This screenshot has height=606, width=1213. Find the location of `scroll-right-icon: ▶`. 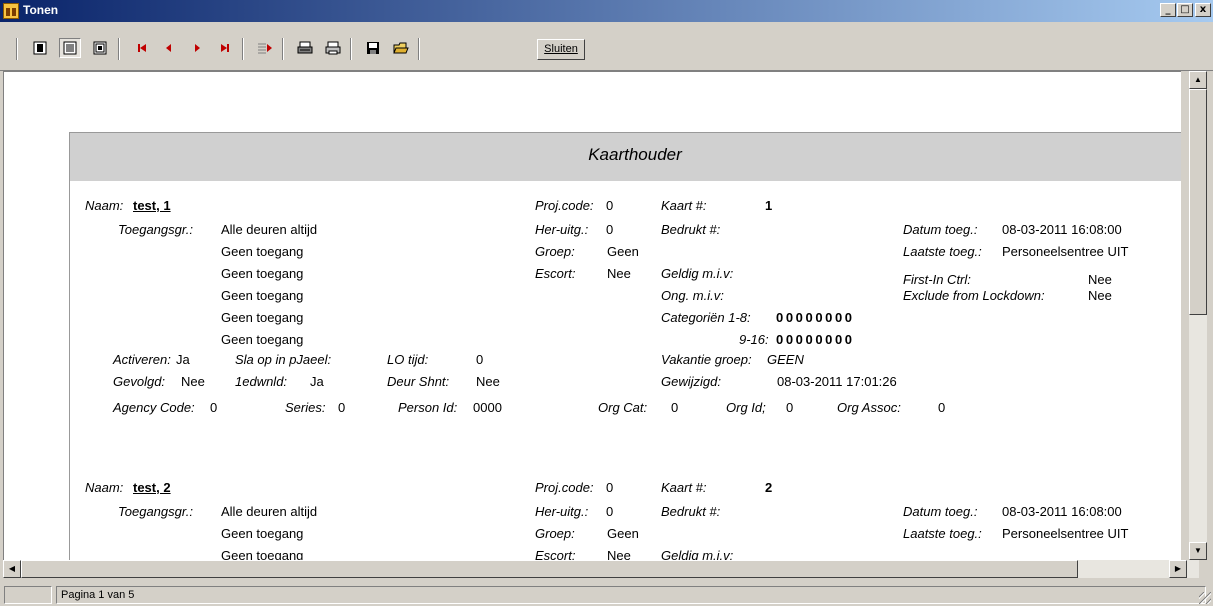

scroll-right-icon: ▶ is located at coordinates (1178, 569).